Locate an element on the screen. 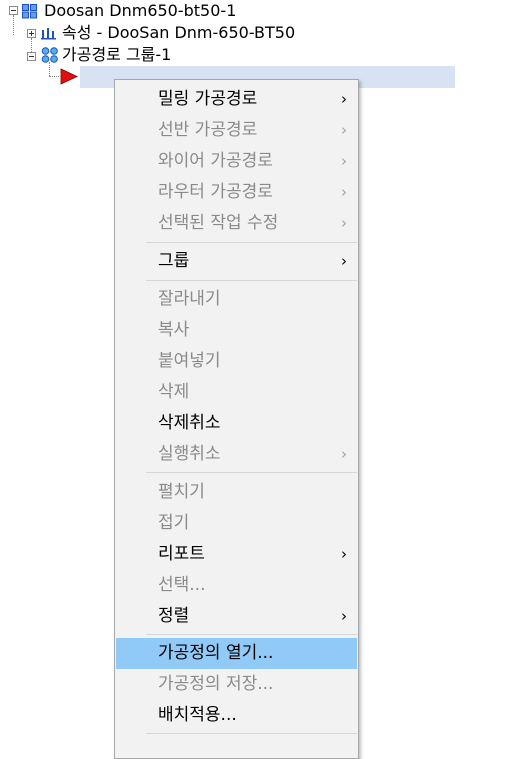 The image size is (525, 759). menu-item-wire-toolpaths: 와이어 가공경로 › is located at coordinates (236, 161).